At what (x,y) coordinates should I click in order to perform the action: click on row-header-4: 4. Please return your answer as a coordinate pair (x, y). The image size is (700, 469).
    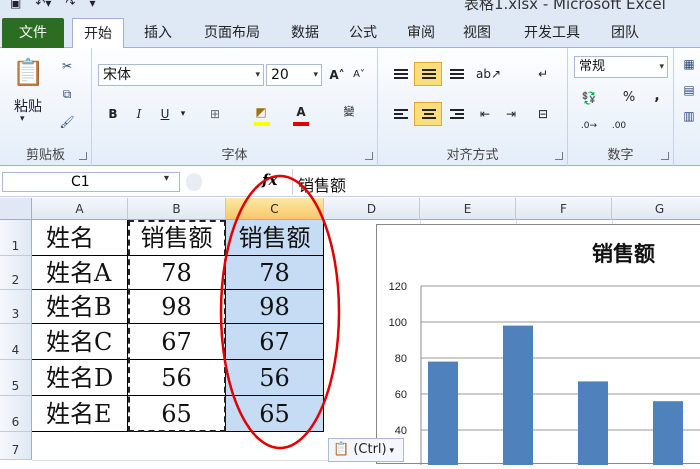
    Looking at the image, I should click on (16, 342).